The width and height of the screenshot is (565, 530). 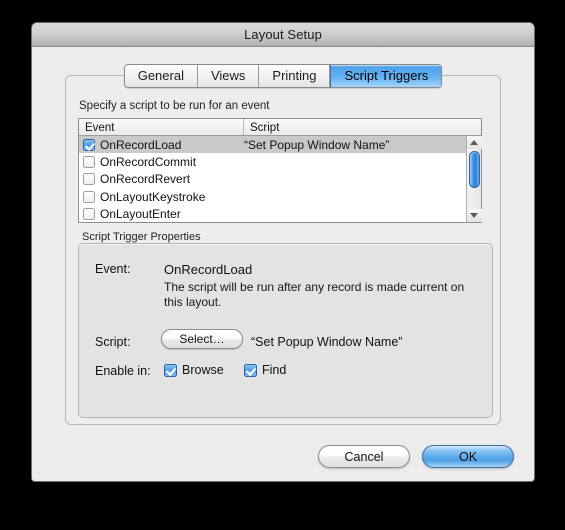 What do you see at coordinates (274, 370) in the screenshot?
I see `enable-find-label: Find` at bounding box center [274, 370].